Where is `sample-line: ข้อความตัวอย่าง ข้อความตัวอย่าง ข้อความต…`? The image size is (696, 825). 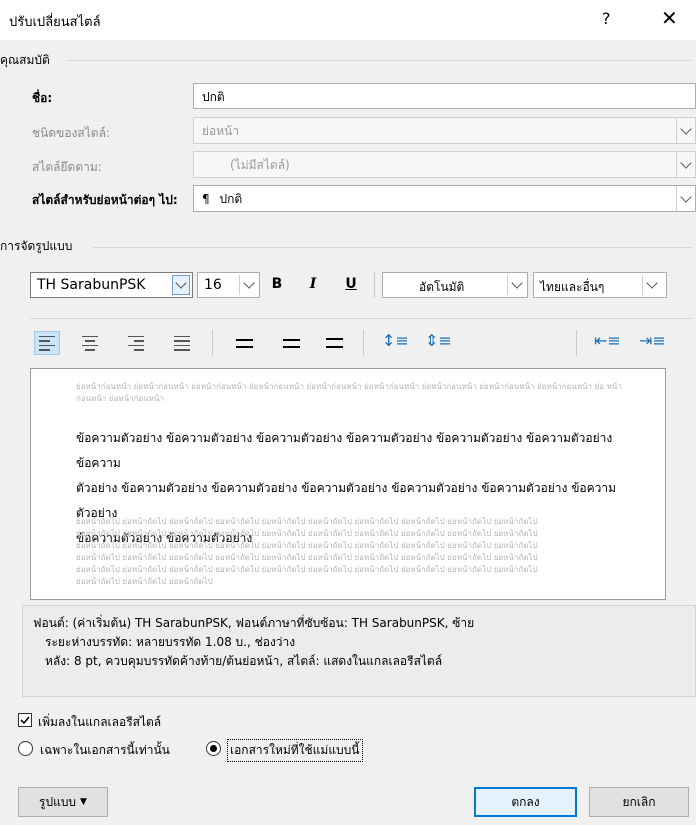 sample-line: ข้อความตัวอย่าง ข้อความตัวอย่าง ข้อความต… is located at coordinates (344, 450).